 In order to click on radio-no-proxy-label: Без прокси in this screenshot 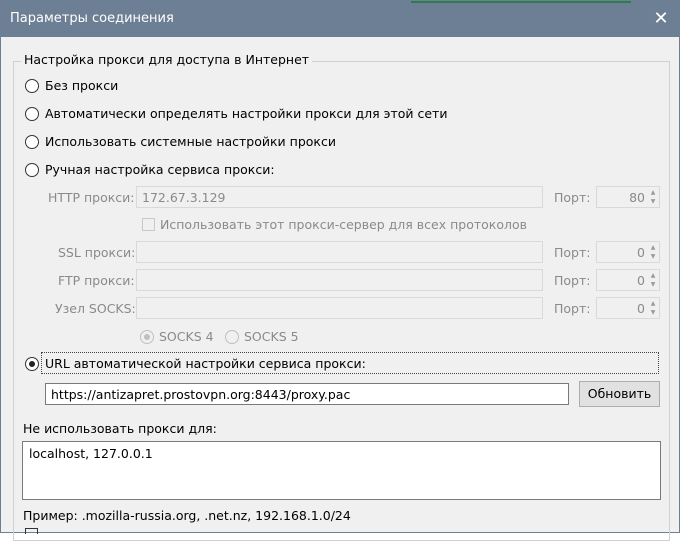, I will do `click(81, 85)`.